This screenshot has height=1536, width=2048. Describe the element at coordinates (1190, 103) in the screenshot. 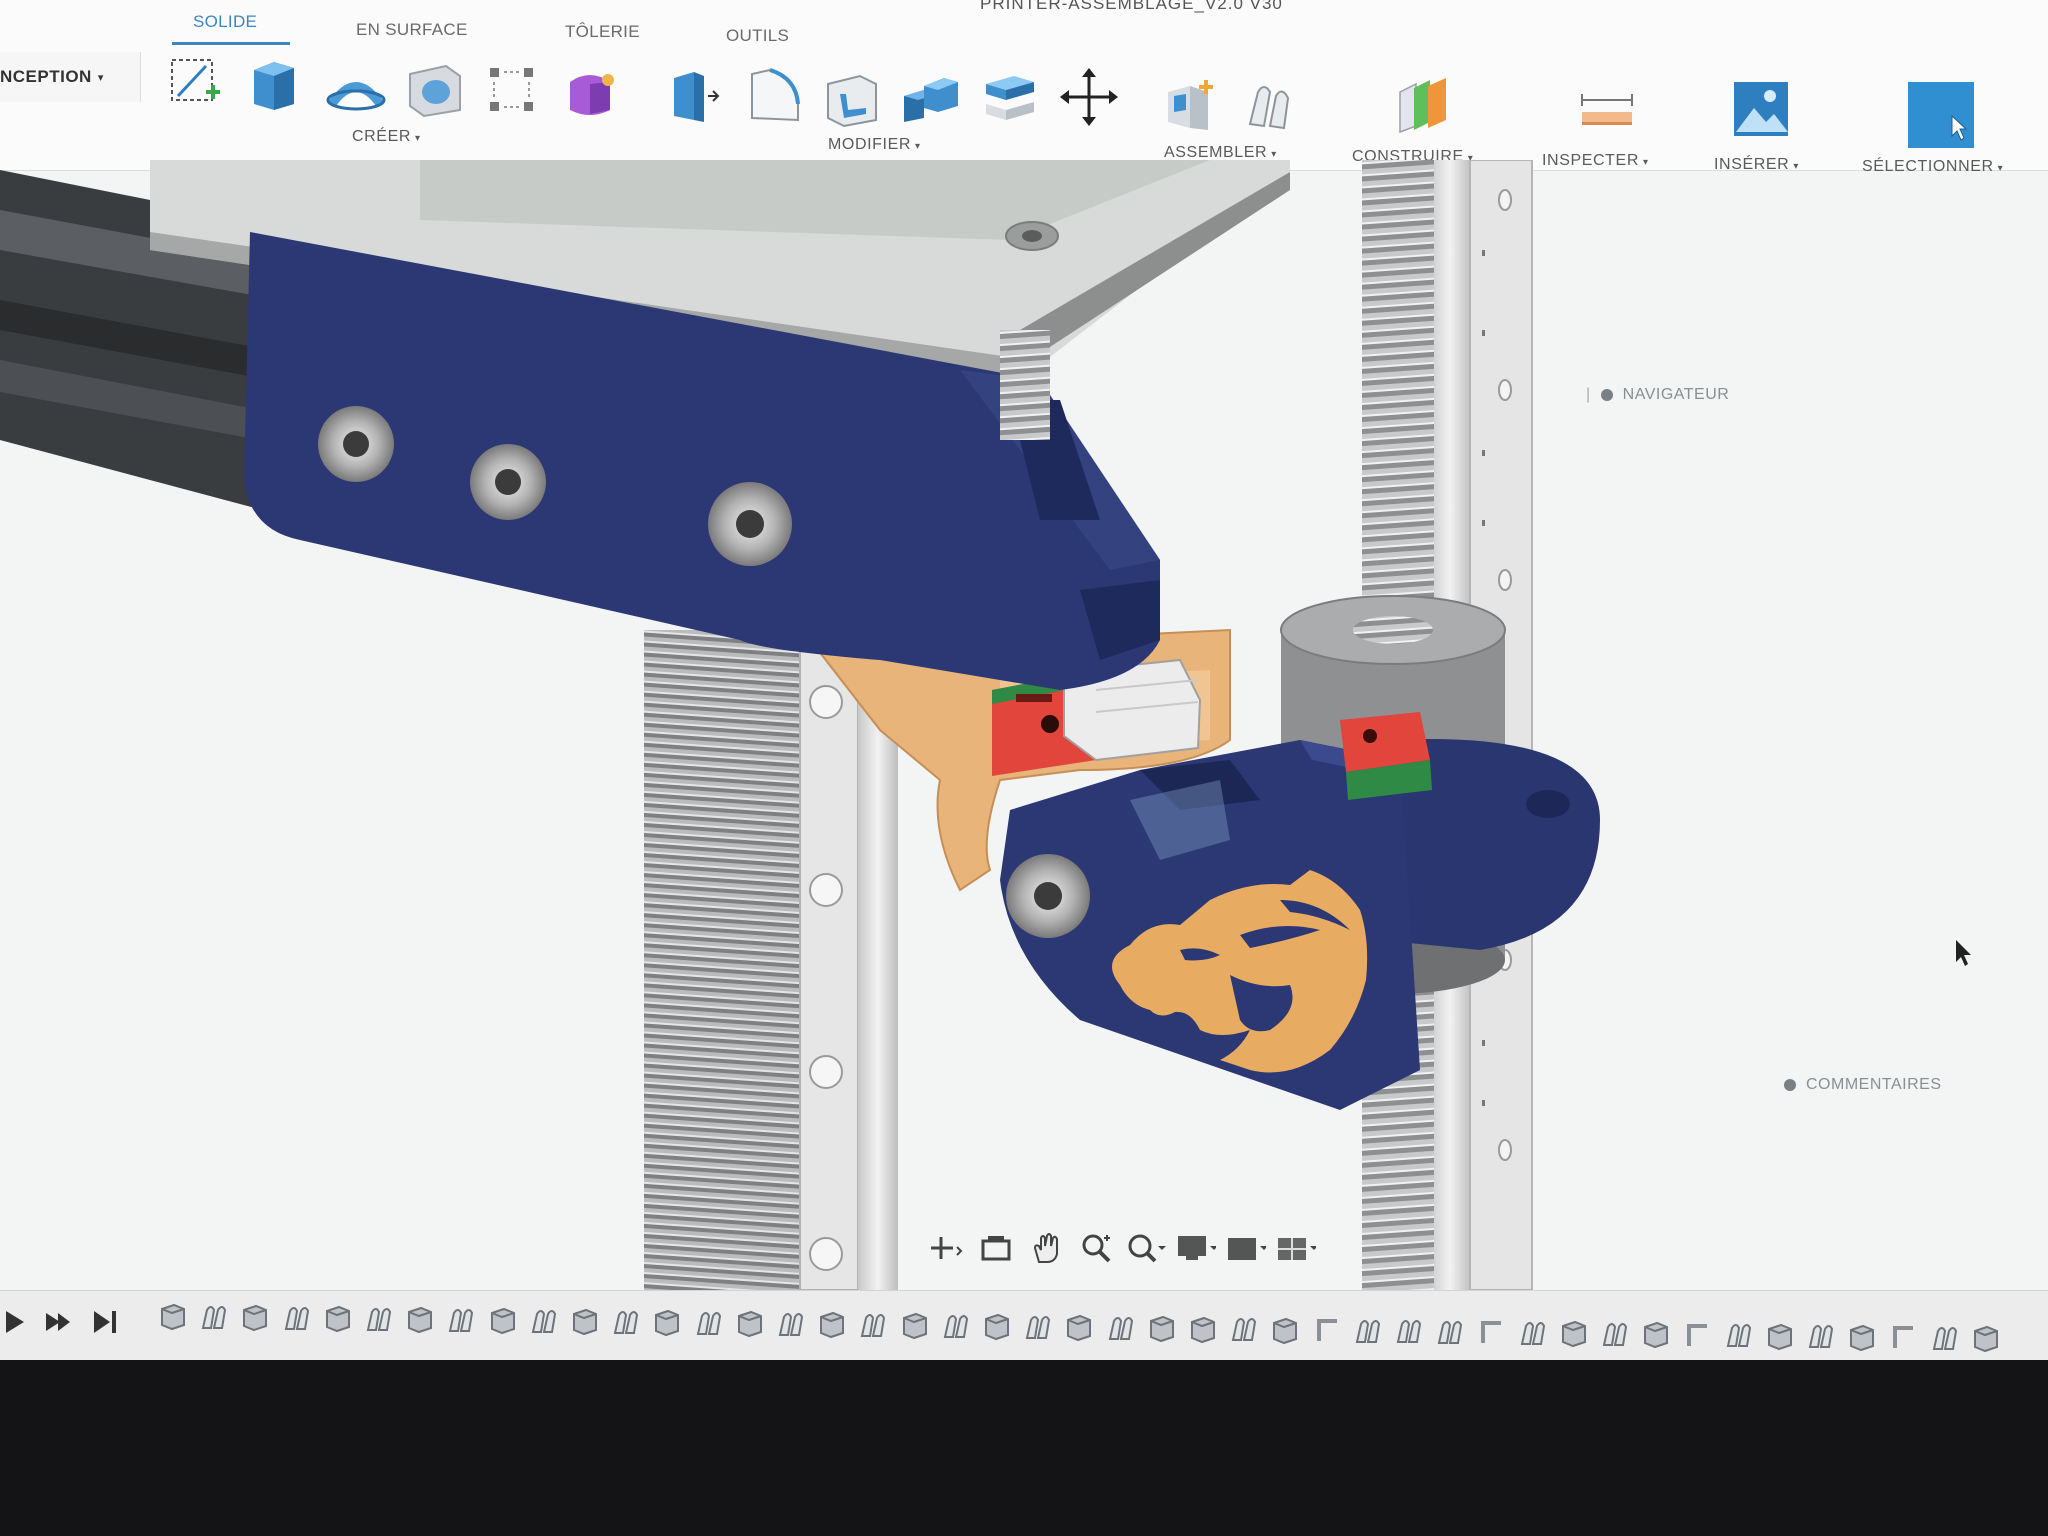

I see `new-component-icon` at that location.